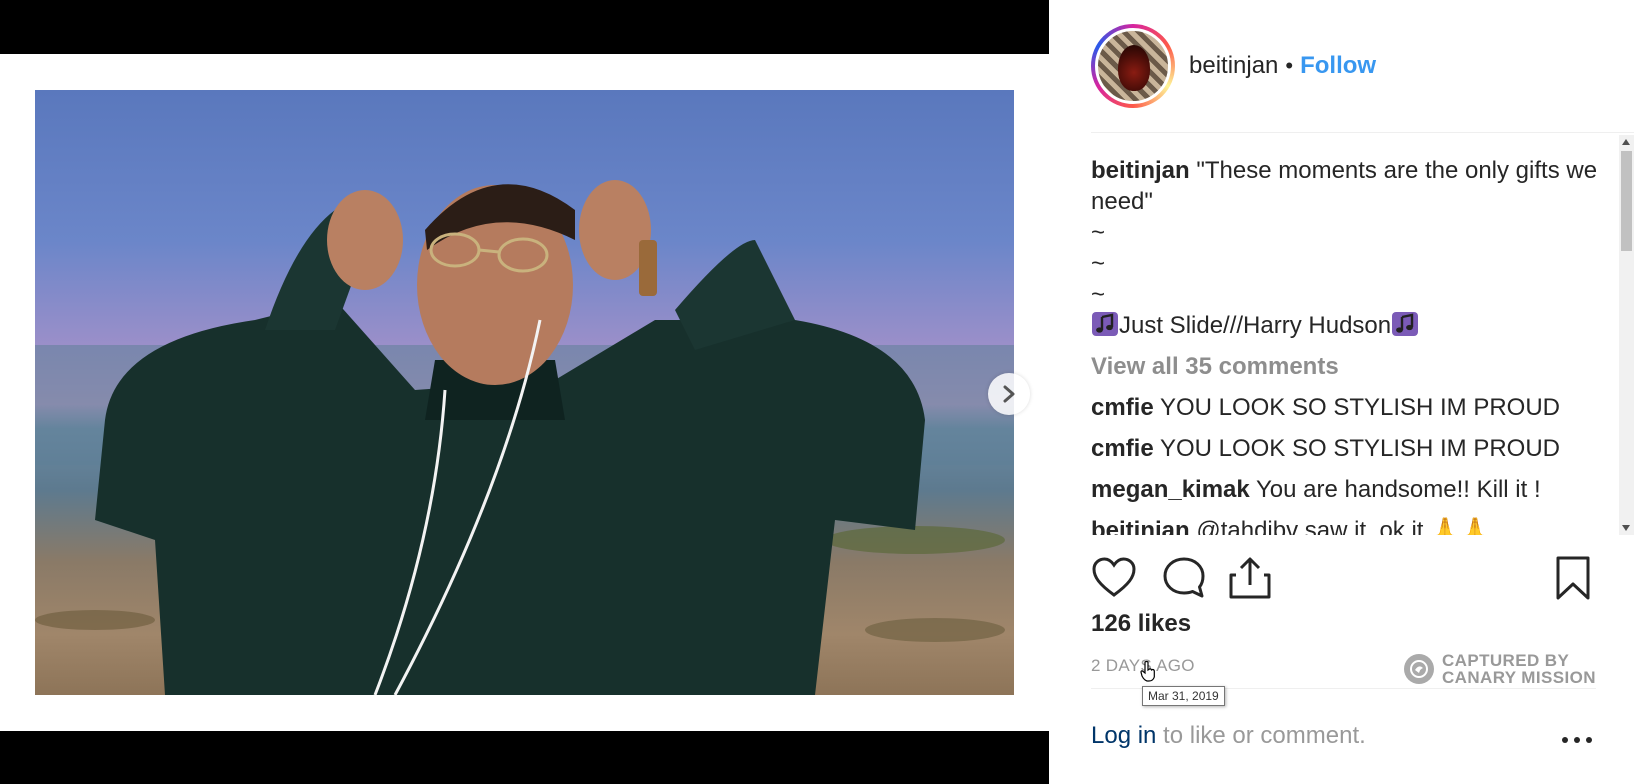 This screenshot has width=1634, height=784. What do you see at coordinates (1255, 325) in the screenshot?
I see `caption-song: Just Slide///Harry Hudson` at bounding box center [1255, 325].